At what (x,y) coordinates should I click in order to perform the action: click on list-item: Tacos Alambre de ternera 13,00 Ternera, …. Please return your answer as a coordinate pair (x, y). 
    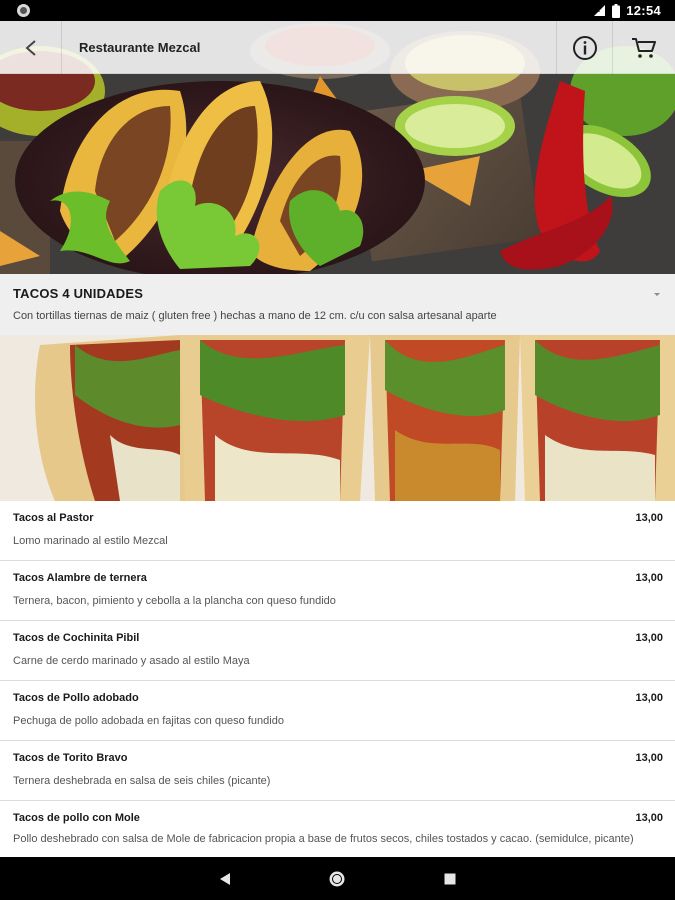
    Looking at the image, I should click on (337, 591).